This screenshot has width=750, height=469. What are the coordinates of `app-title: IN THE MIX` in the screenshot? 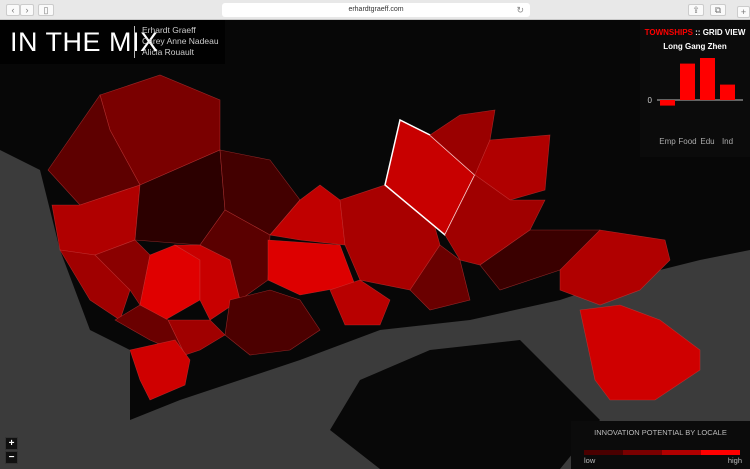 It's located at (84, 42).